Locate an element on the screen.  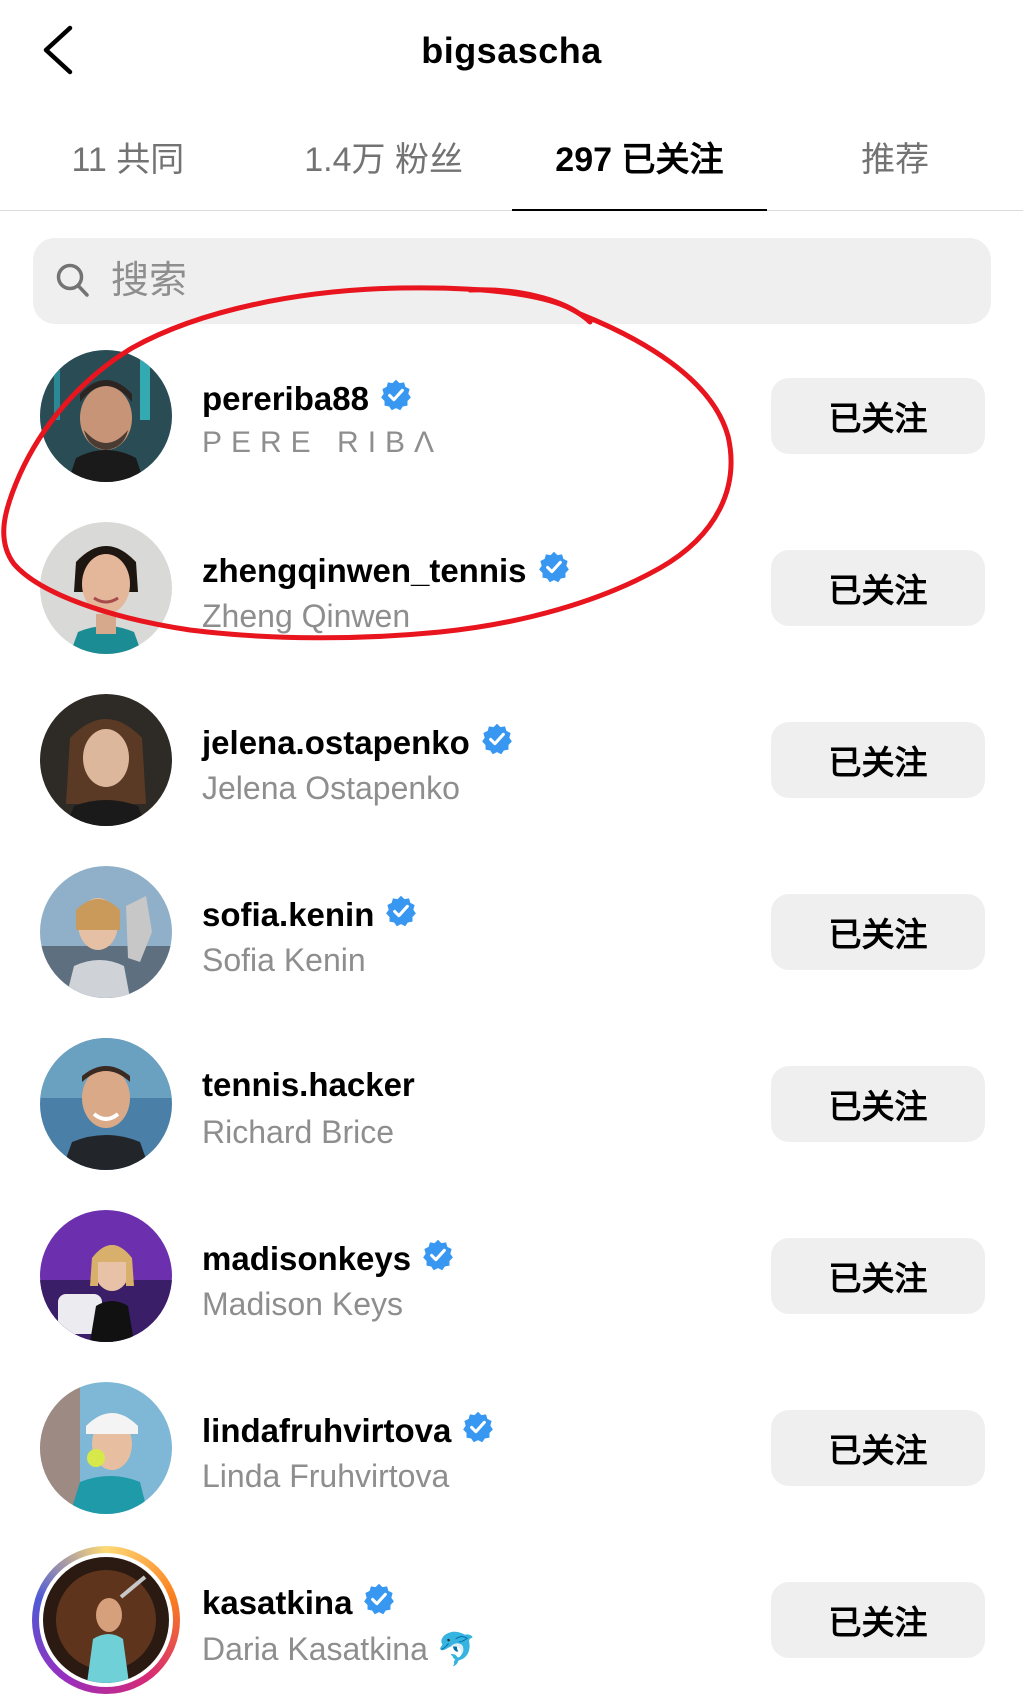
username: jelena.ostapenko is located at coordinates (358, 743).